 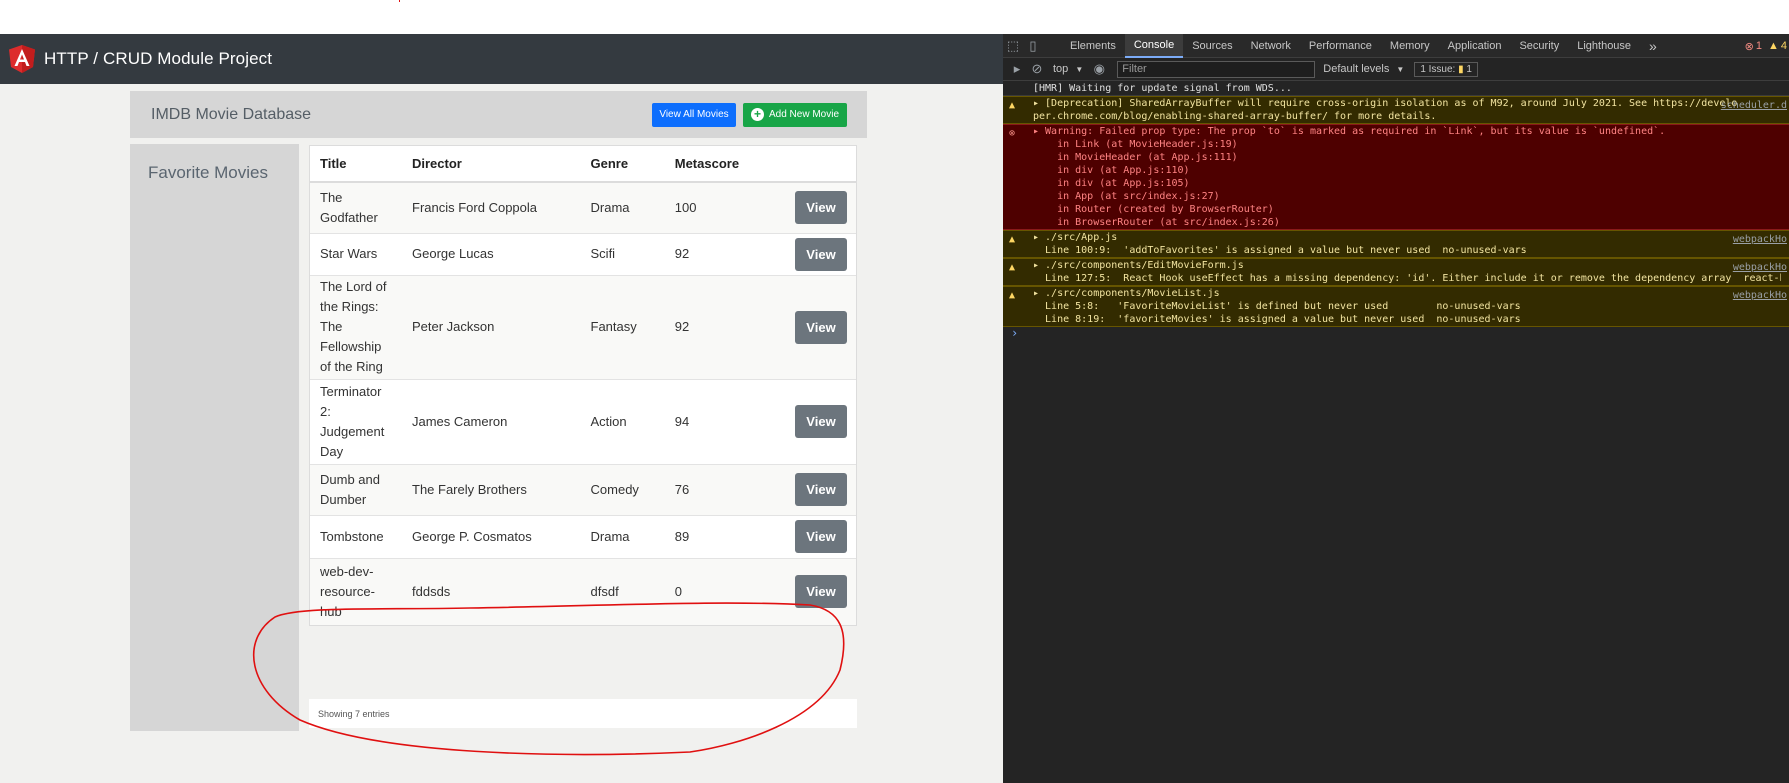 What do you see at coordinates (1017, 69) in the screenshot?
I see `sidebar-toggle-icon: ▸` at bounding box center [1017, 69].